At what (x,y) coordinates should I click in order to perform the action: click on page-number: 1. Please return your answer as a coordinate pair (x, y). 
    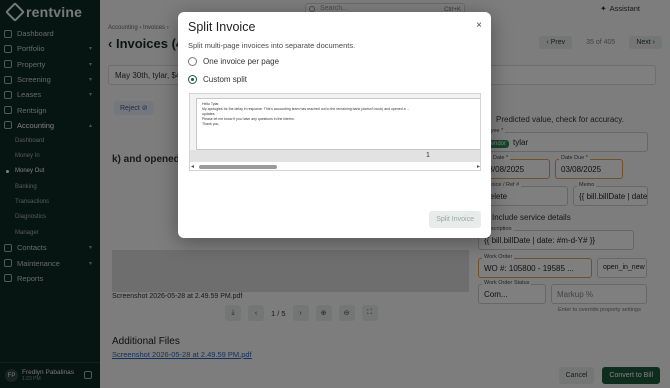
    Looking at the image, I should click on (428, 155).